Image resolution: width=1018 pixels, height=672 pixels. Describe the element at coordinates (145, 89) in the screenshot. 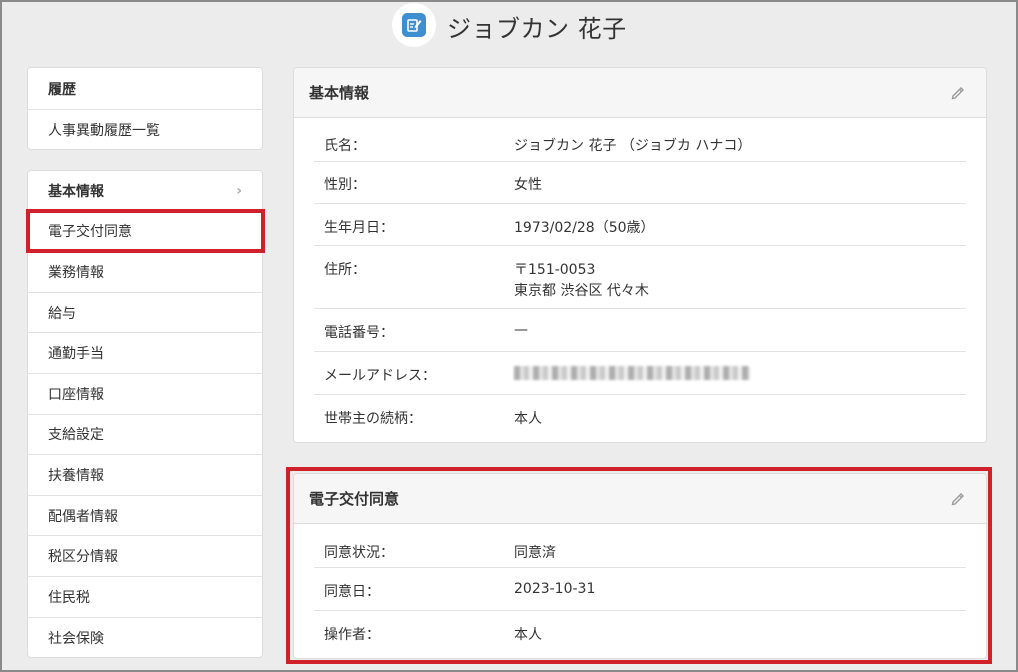

I see `history-title: 履歴` at that location.